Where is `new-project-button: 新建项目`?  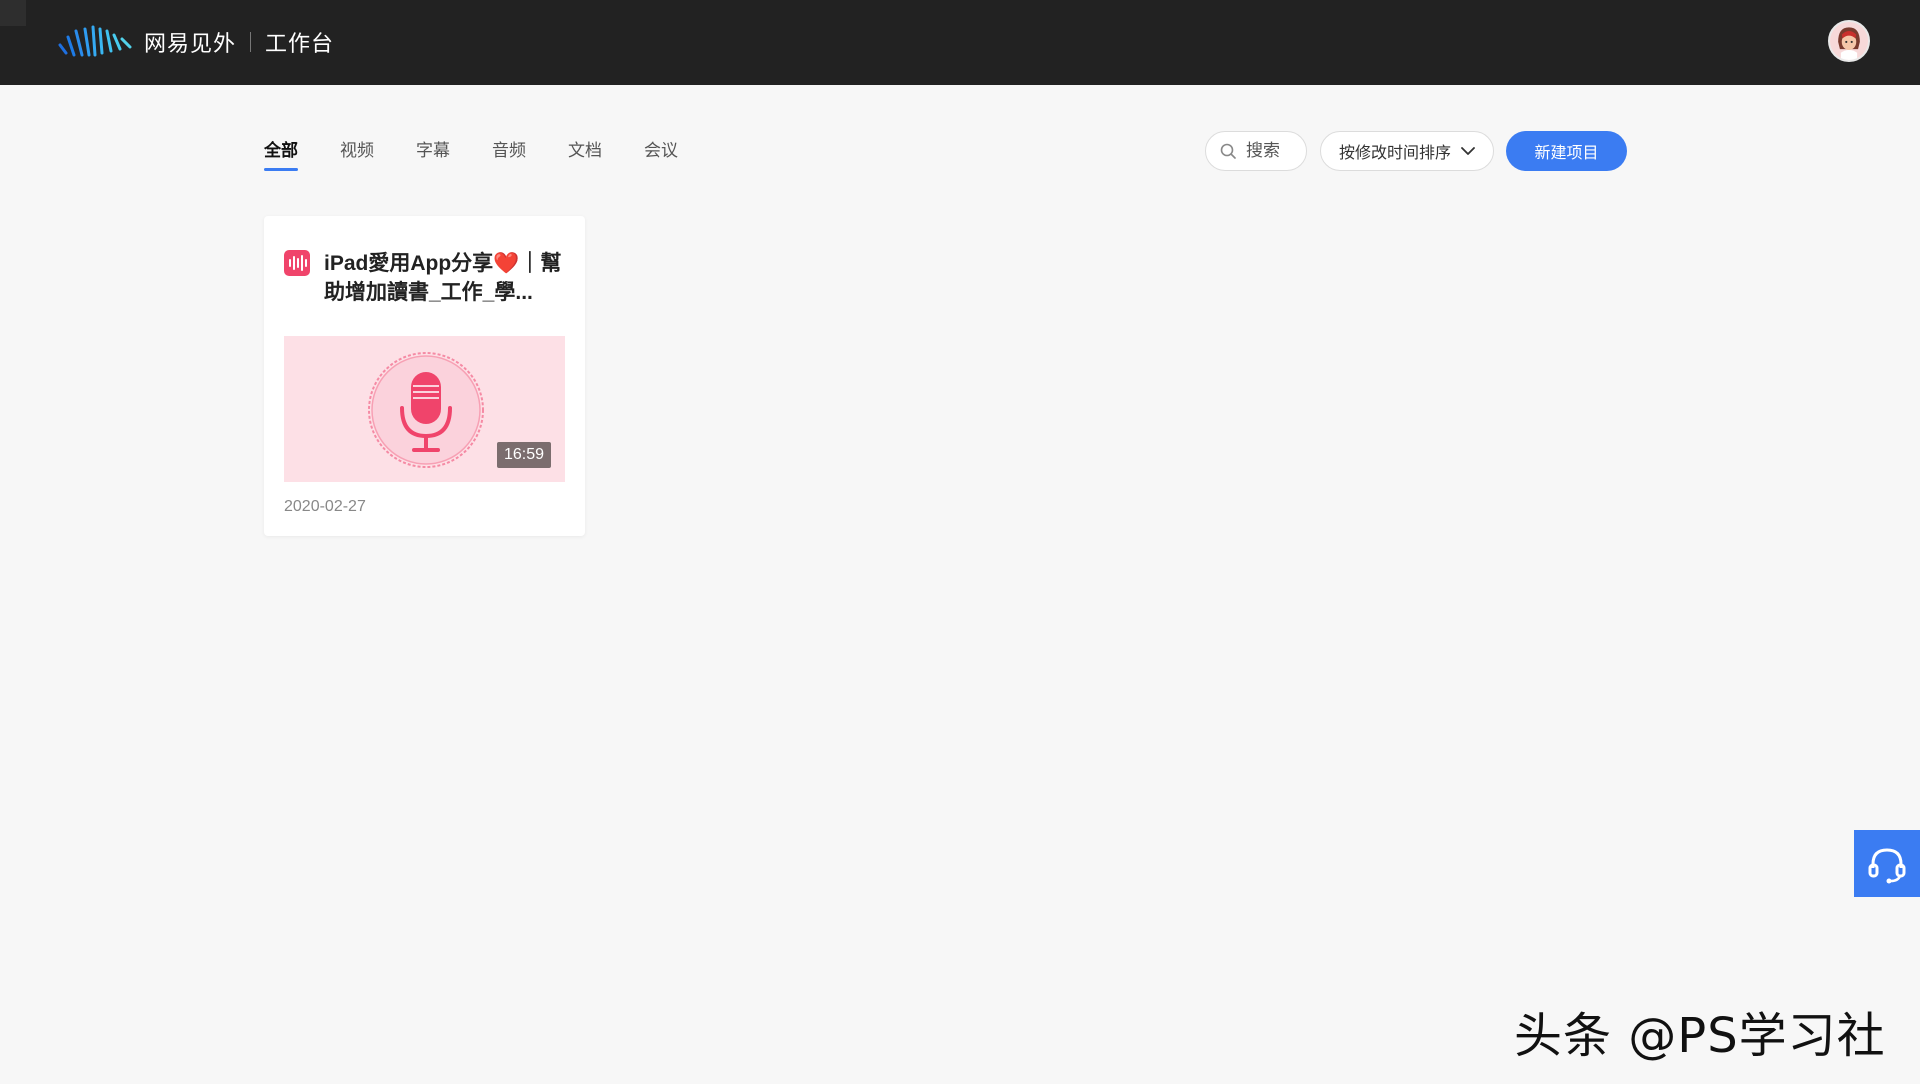 new-project-button: 新建项目 is located at coordinates (1566, 151).